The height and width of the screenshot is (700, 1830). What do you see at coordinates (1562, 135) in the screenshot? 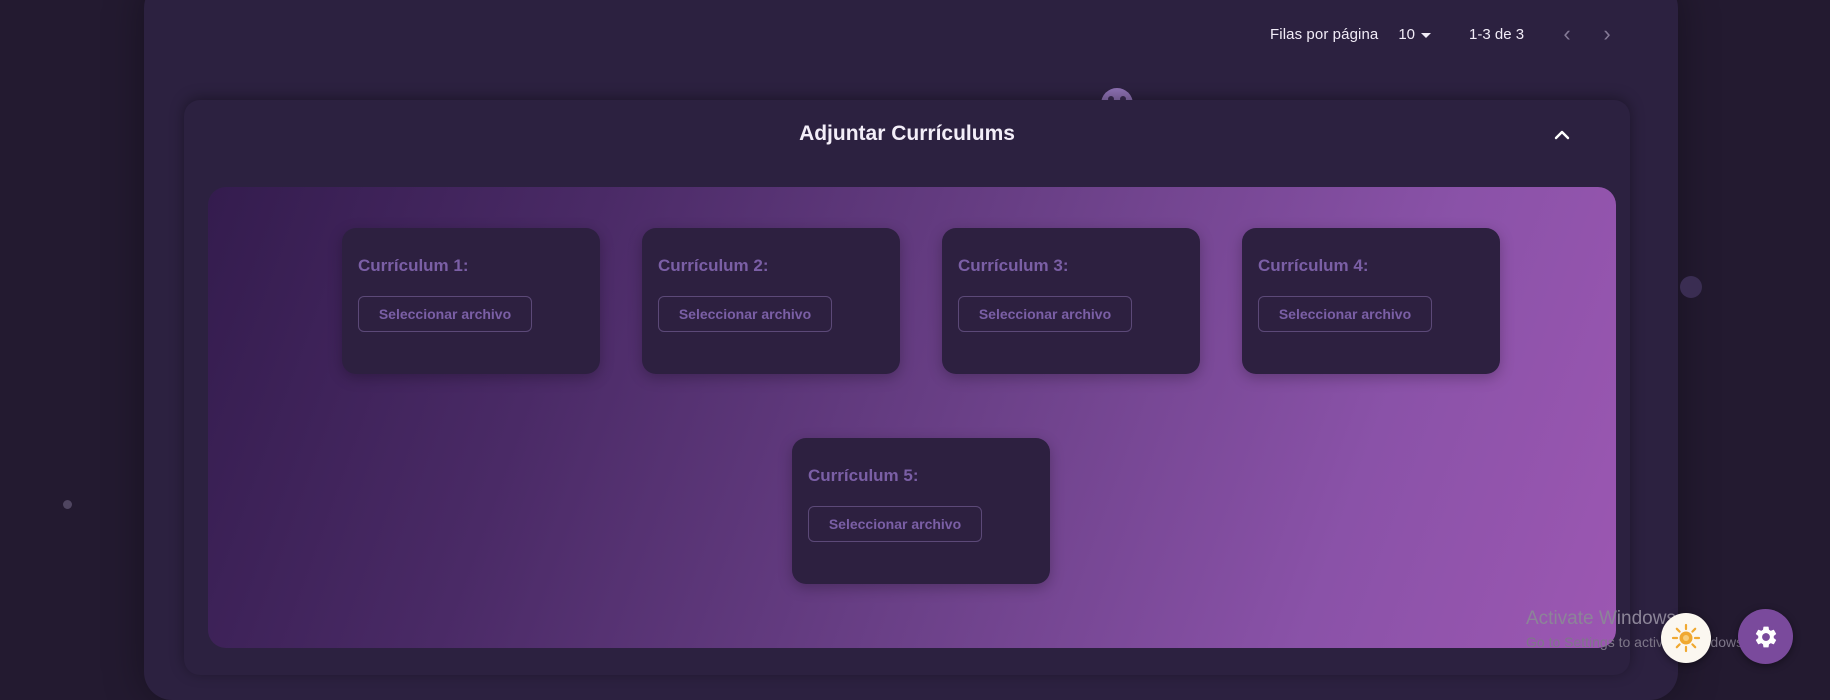
I see `chevron-up-icon` at bounding box center [1562, 135].